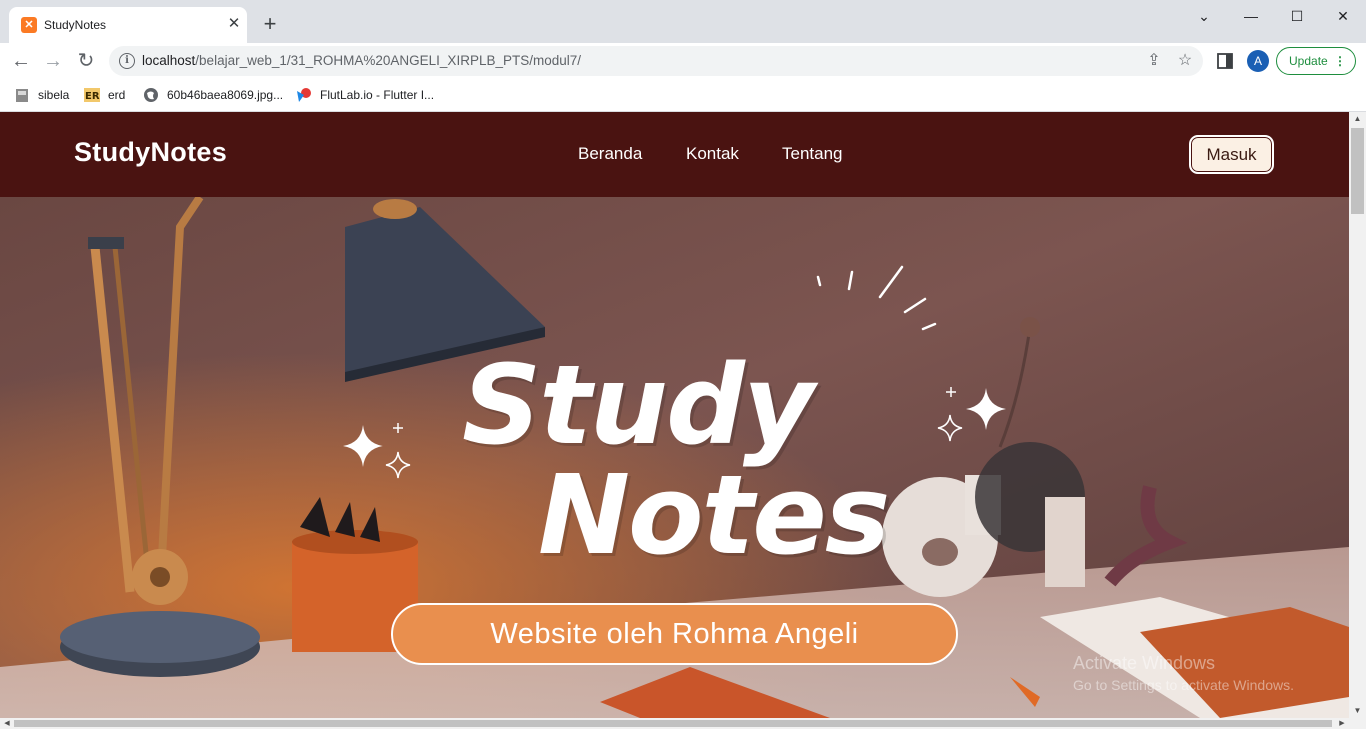 The image size is (1366, 729). Describe the element at coordinates (1231, 154) in the screenshot. I see `login-button: Masuk` at that location.